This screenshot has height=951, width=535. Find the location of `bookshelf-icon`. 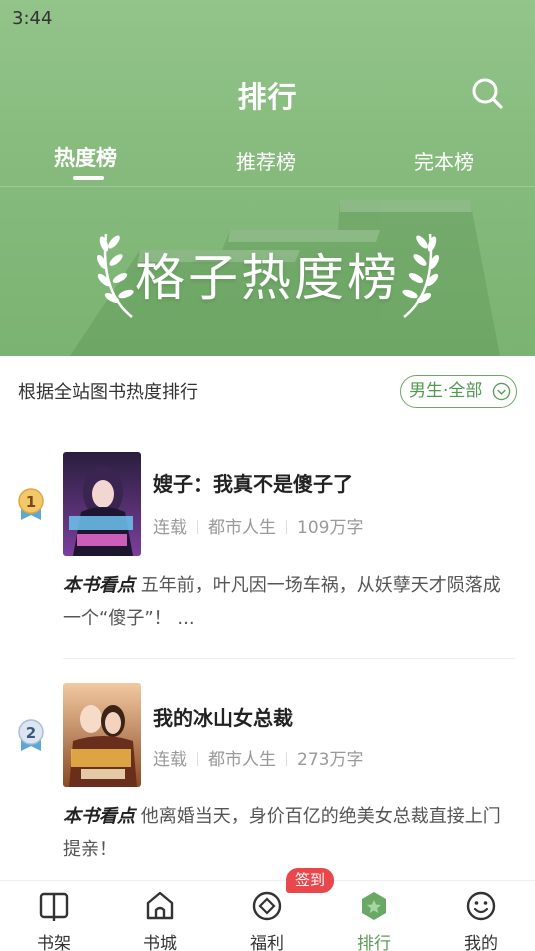

bookshelf-icon is located at coordinates (54, 906).